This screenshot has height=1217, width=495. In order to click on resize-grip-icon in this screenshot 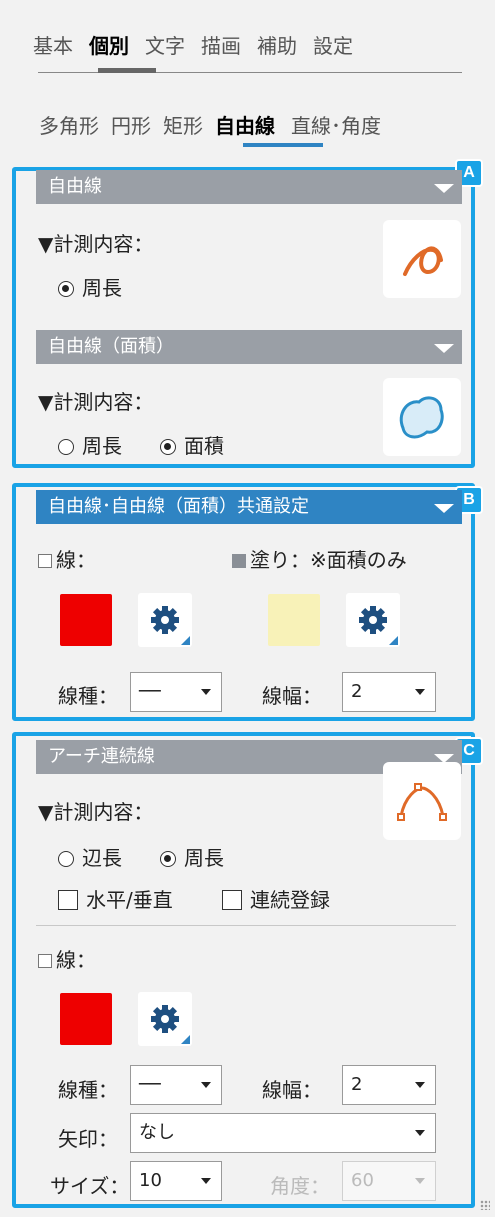, I will do `click(485, 1205)`.